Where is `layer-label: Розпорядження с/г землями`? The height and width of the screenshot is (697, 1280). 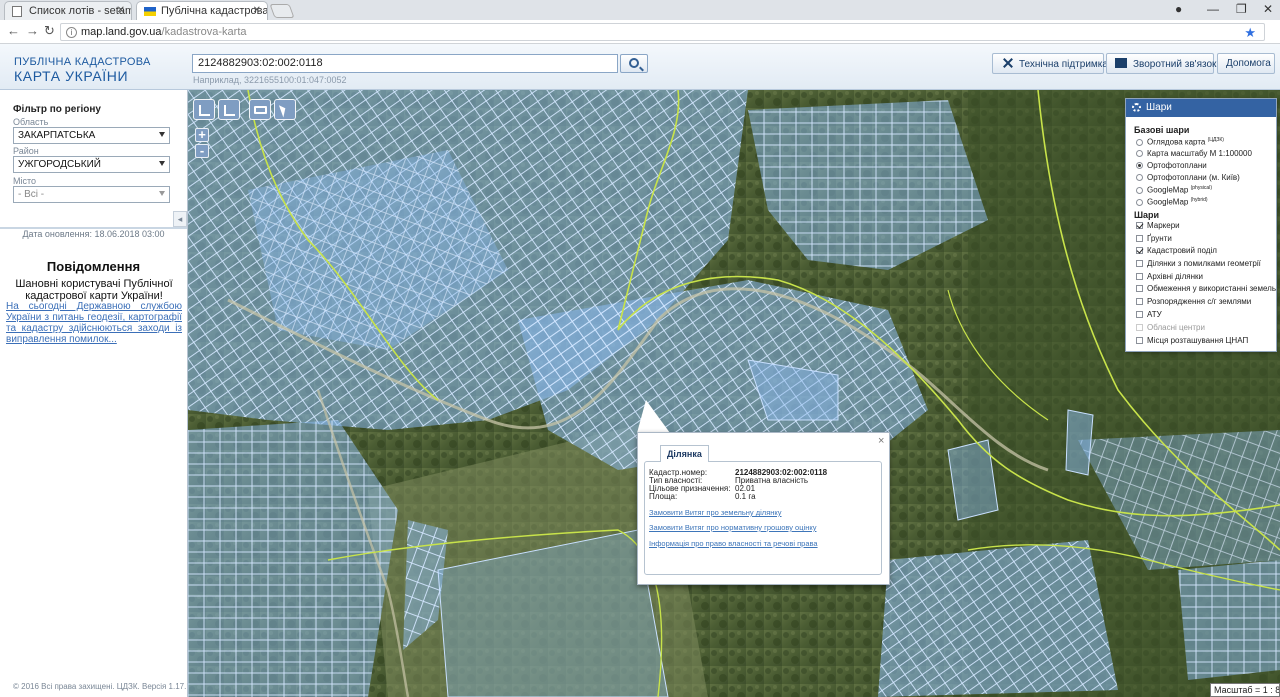
layer-label: Розпорядження с/г землями is located at coordinates (1199, 301).